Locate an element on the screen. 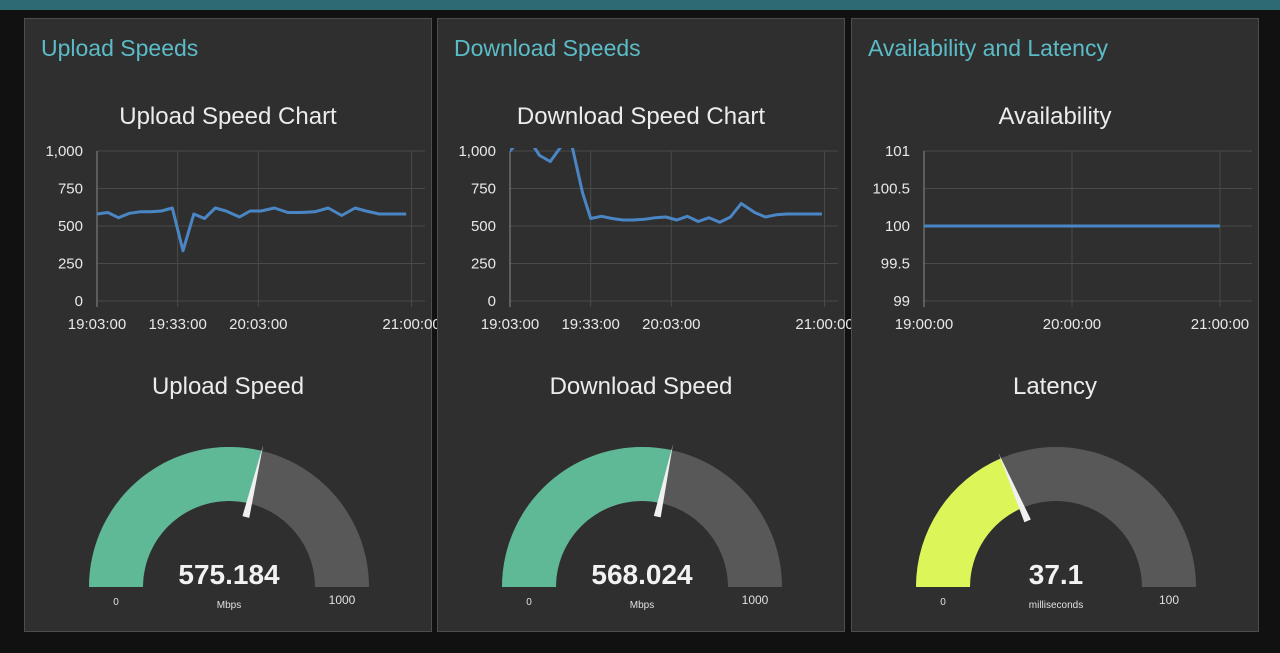  y-tick-label: 100 is located at coordinates (897, 226).